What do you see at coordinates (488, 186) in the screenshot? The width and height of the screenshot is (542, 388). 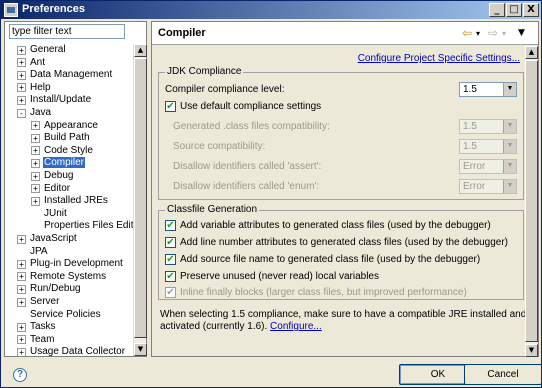 I see `disallow-enum-select: Error ▼` at bounding box center [488, 186].